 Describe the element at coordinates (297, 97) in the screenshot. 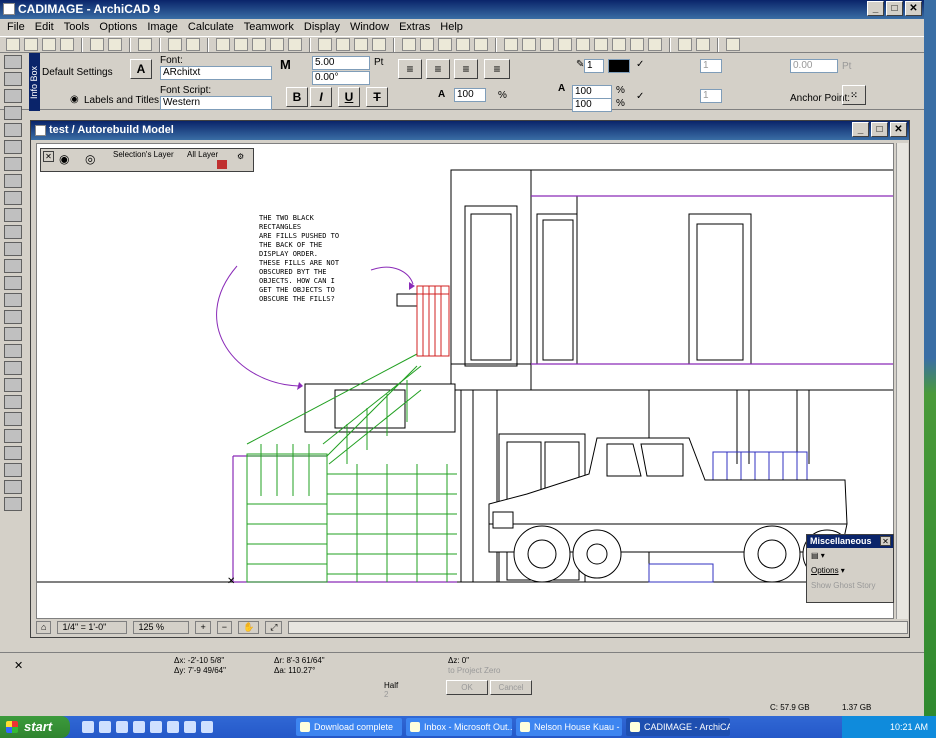

I see `bold-button: B` at that location.